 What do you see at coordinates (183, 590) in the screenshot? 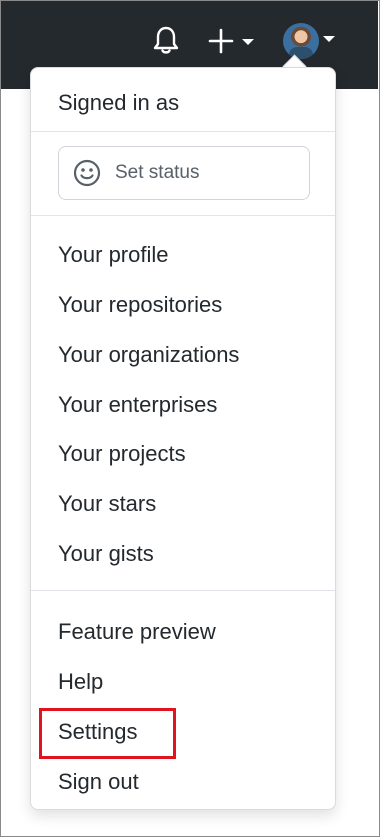
I see `menu-divider` at bounding box center [183, 590].